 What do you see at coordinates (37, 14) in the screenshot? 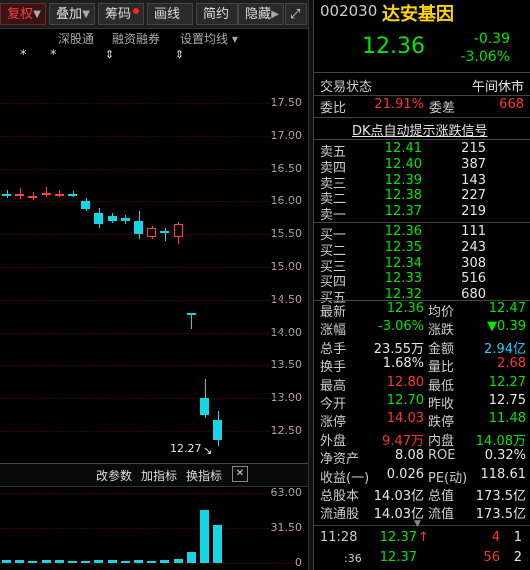
I see `caret-down-icon: ▼` at bounding box center [37, 14].